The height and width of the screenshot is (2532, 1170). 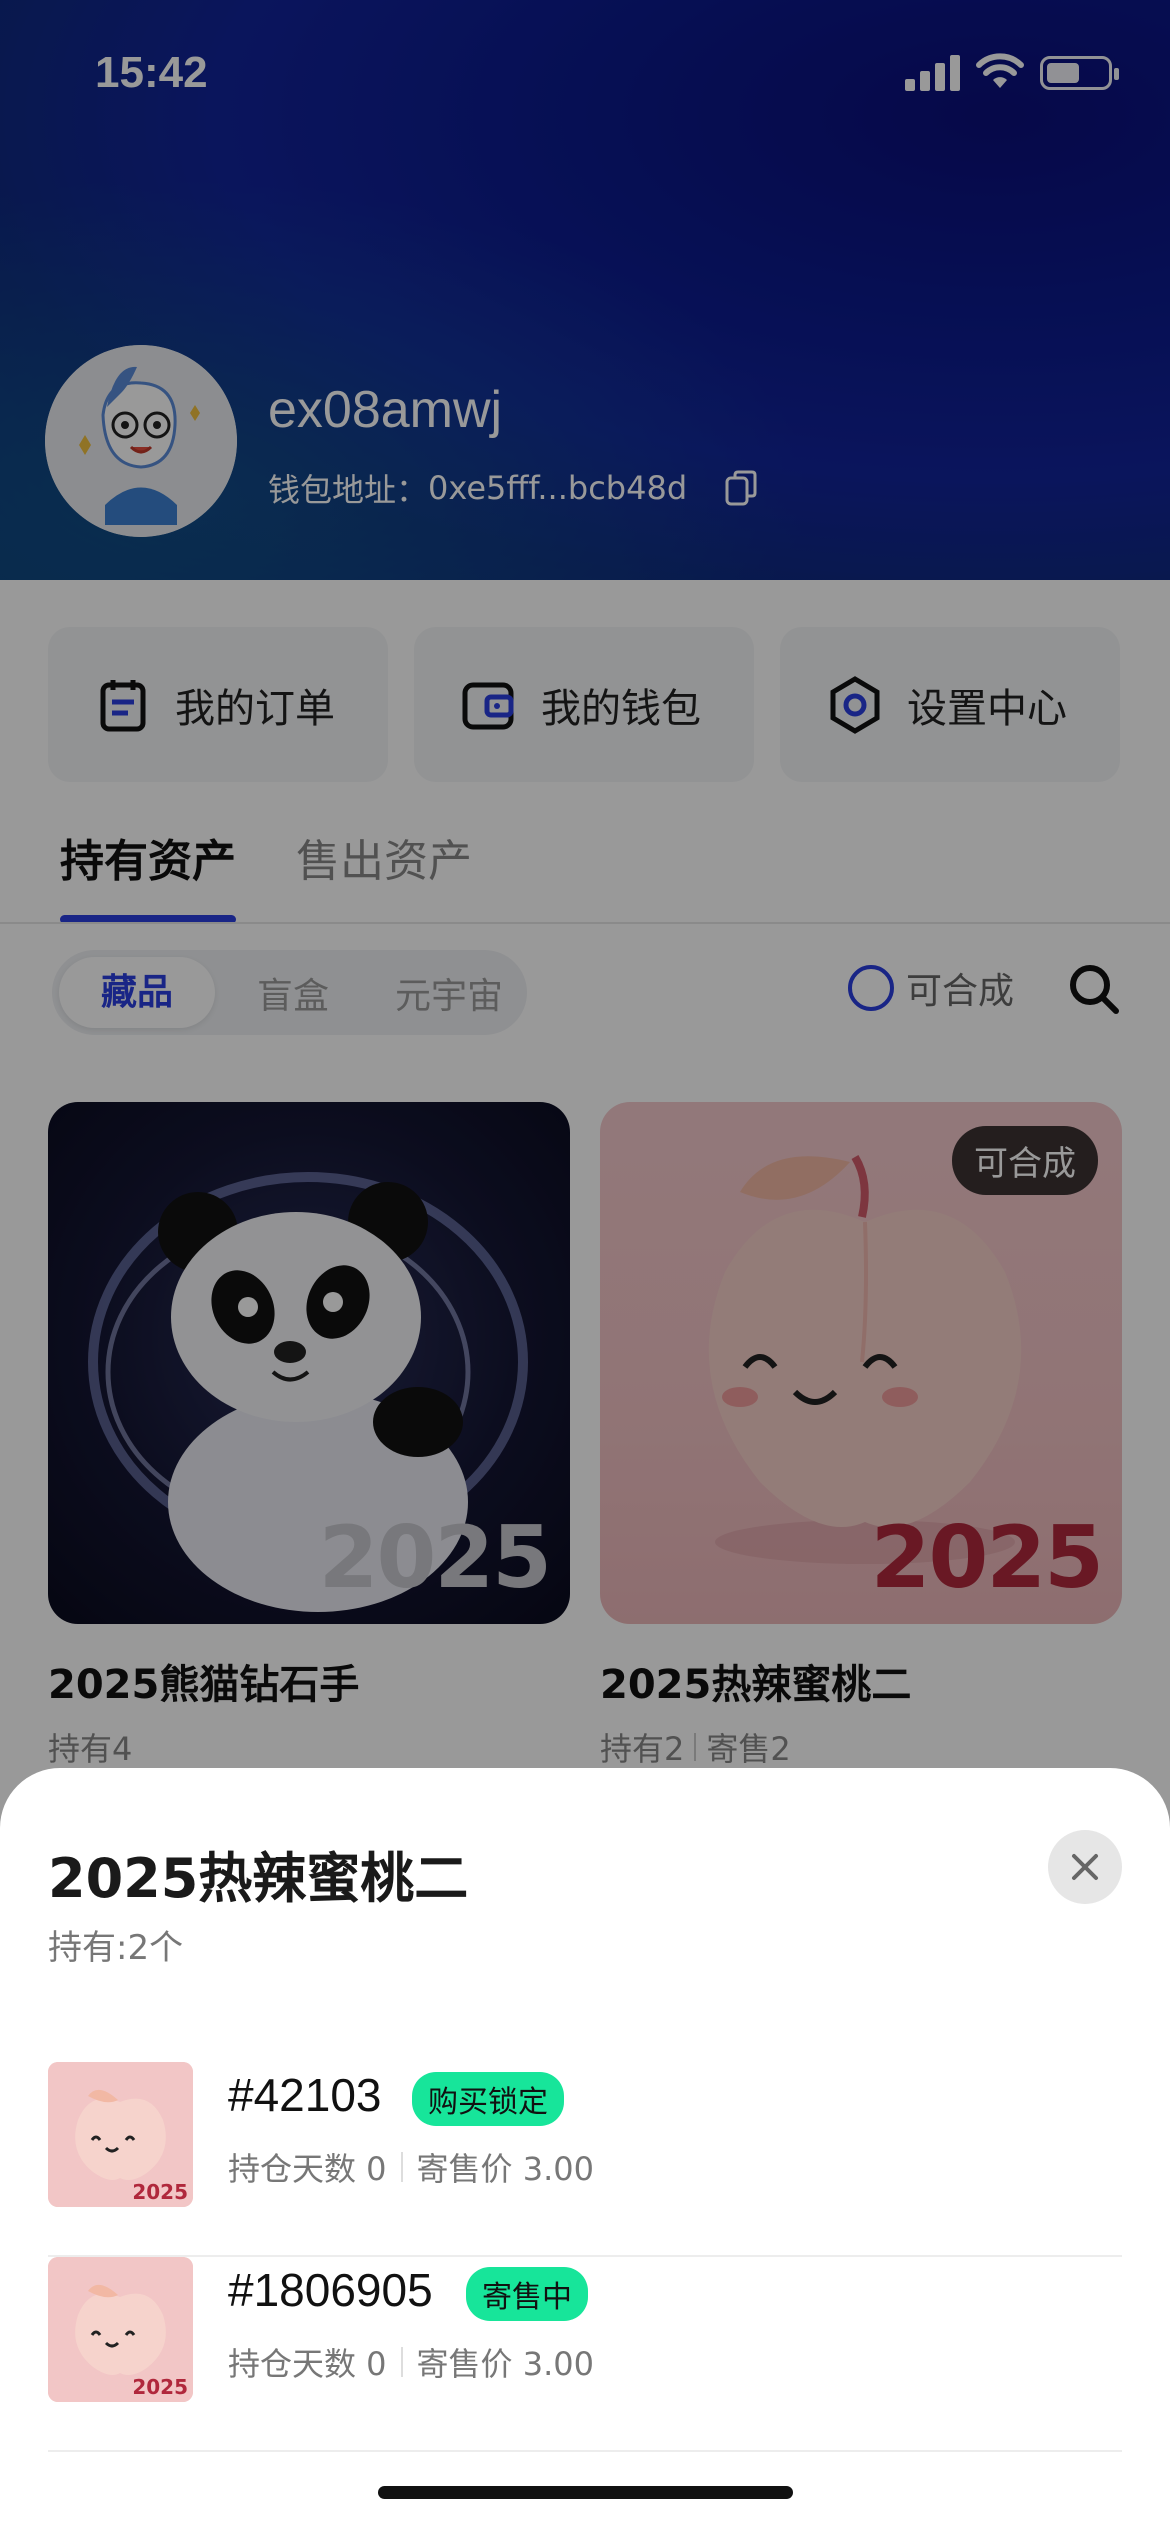 I want to click on mergeable-label: 可合成, so click(x=960, y=991).